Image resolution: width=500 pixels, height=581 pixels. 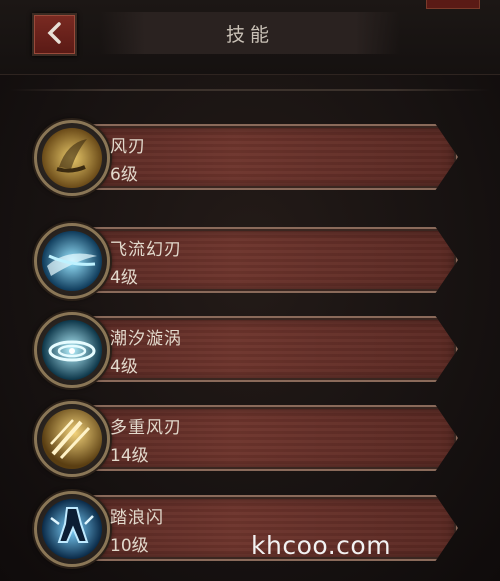 What do you see at coordinates (72, 350) in the screenshot?
I see `tidal-vortex-icon` at bounding box center [72, 350].